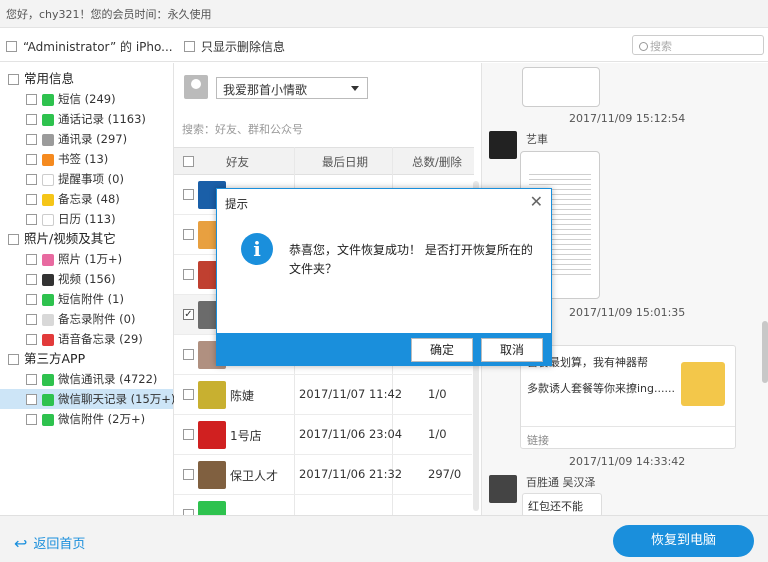  What do you see at coordinates (49, 78) in the screenshot?
I see `category-label: 常用信息` at bounding box center [49, 78].